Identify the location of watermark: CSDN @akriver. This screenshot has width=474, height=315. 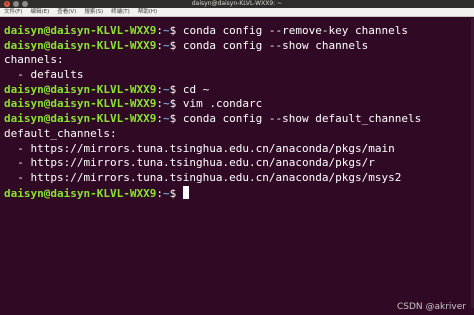
(431, 307).